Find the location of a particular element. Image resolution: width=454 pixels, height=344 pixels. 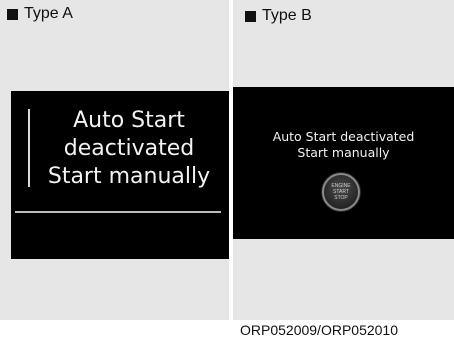

type-a-message-line: deactivated is located at coordinates (129, 148).